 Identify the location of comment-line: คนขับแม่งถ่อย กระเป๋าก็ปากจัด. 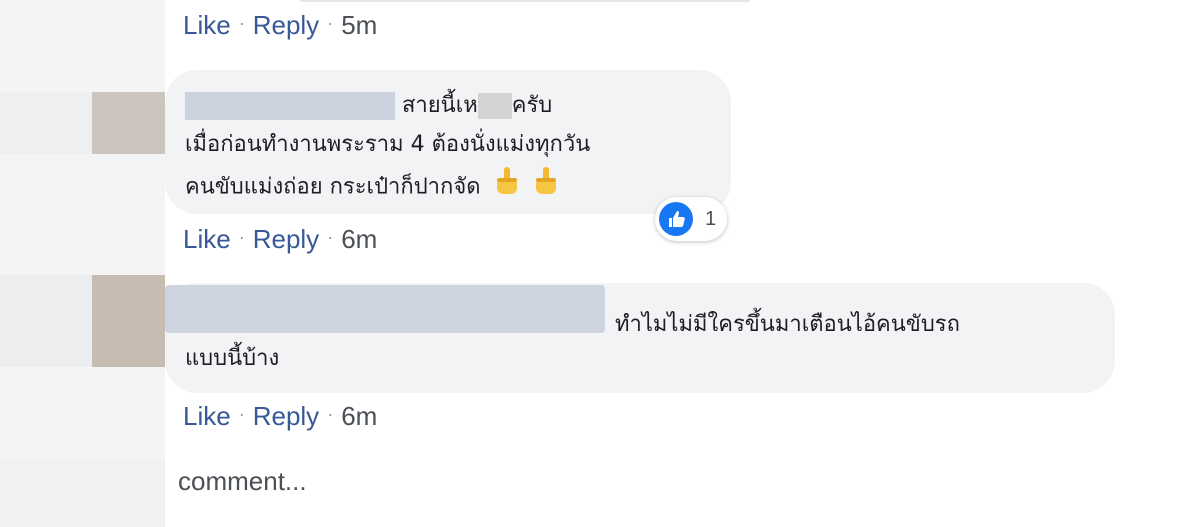
(372, 187).